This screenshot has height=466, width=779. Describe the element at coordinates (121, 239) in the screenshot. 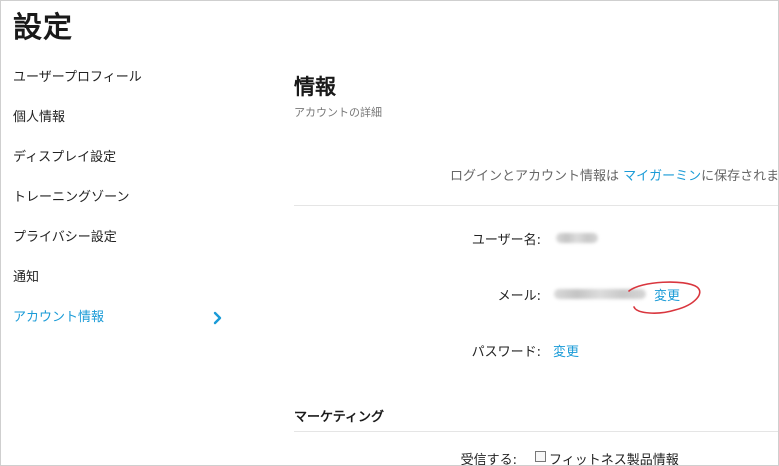

I see `sidebar-item-privacy-settings: プライバシー設定` at that location.